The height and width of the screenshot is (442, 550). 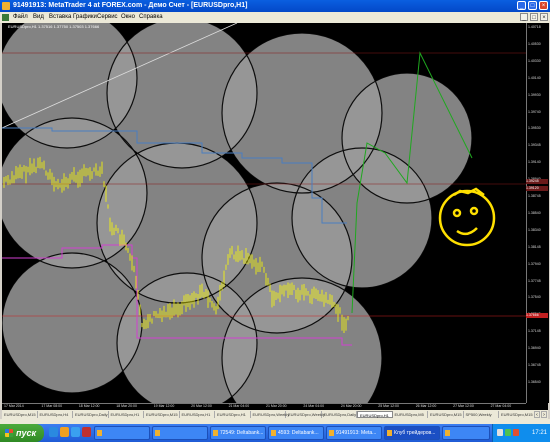 What do you see at coordinates (534, 331) in the screenshot?
I see `price-tick-label: 1.37145` at bounding box center [534, 331].